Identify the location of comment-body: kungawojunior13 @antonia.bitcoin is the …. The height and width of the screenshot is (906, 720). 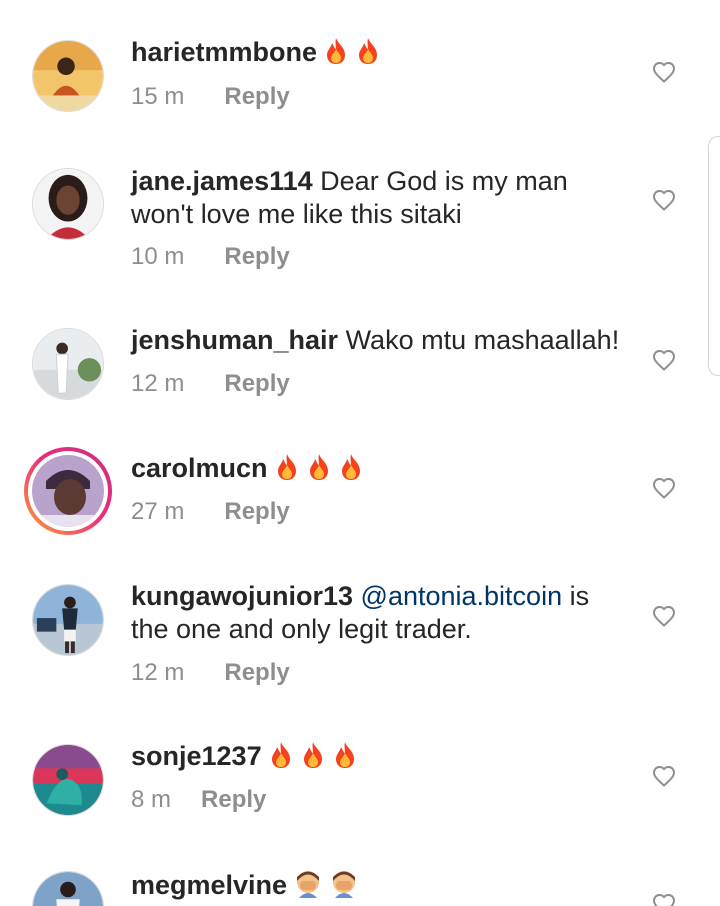
(376, 613).